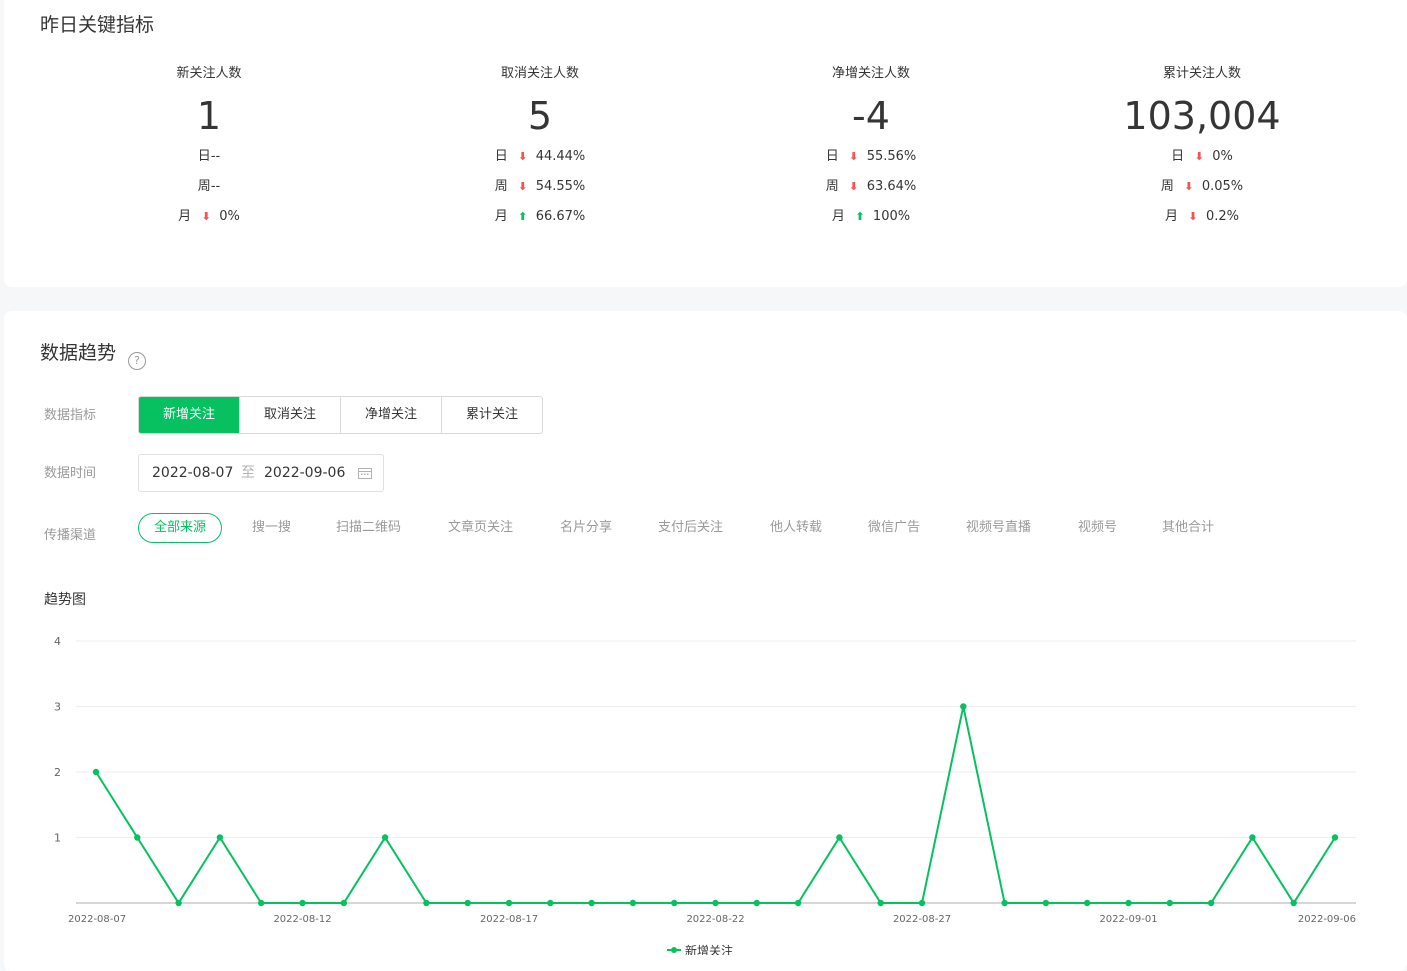  I want to click on metric-new-follow-button: 新增关注, so click(189, 415).